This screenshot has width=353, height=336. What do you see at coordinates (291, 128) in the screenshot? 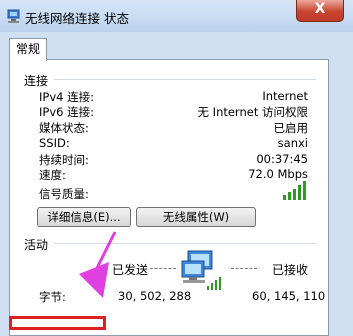
I see `media-state-value: 已启用` at bounding box center [291, 128].